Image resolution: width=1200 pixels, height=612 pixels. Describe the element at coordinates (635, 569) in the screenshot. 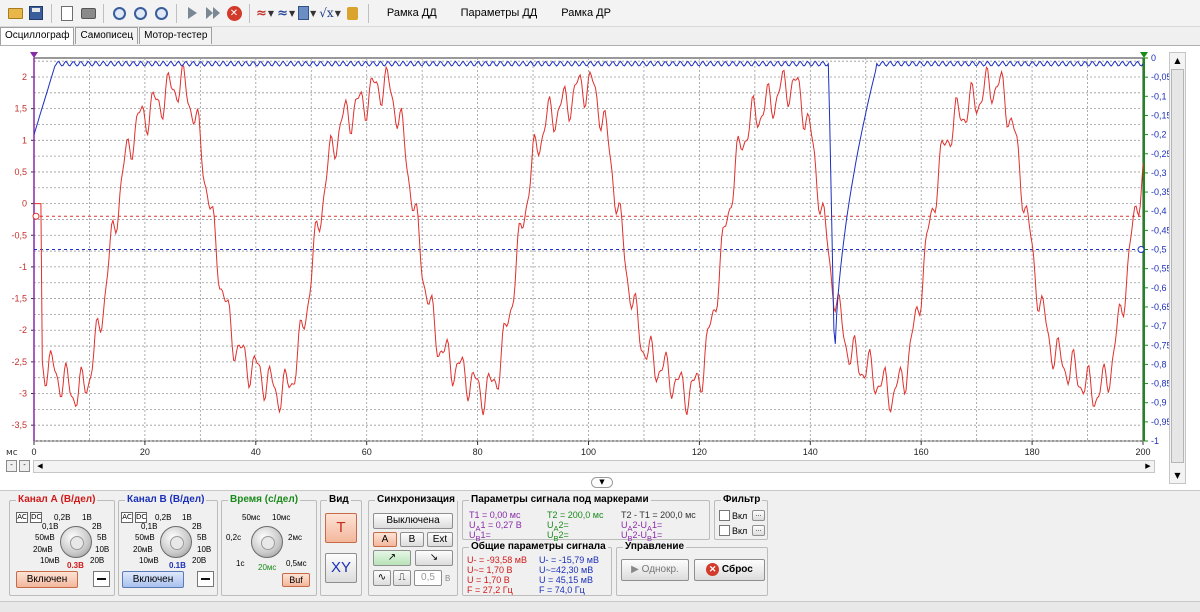

I see `play-icon: ▶` at that location.